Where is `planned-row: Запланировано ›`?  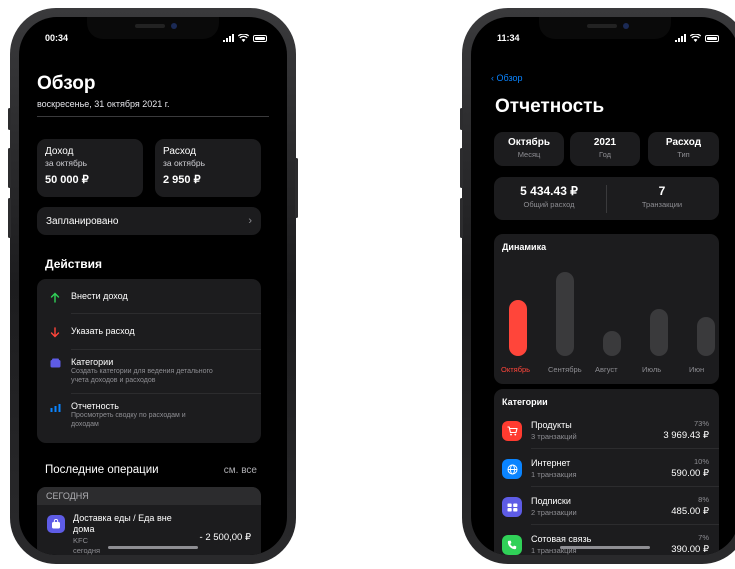
planned-row: Запланировано › is located at coordinates (149, 221).